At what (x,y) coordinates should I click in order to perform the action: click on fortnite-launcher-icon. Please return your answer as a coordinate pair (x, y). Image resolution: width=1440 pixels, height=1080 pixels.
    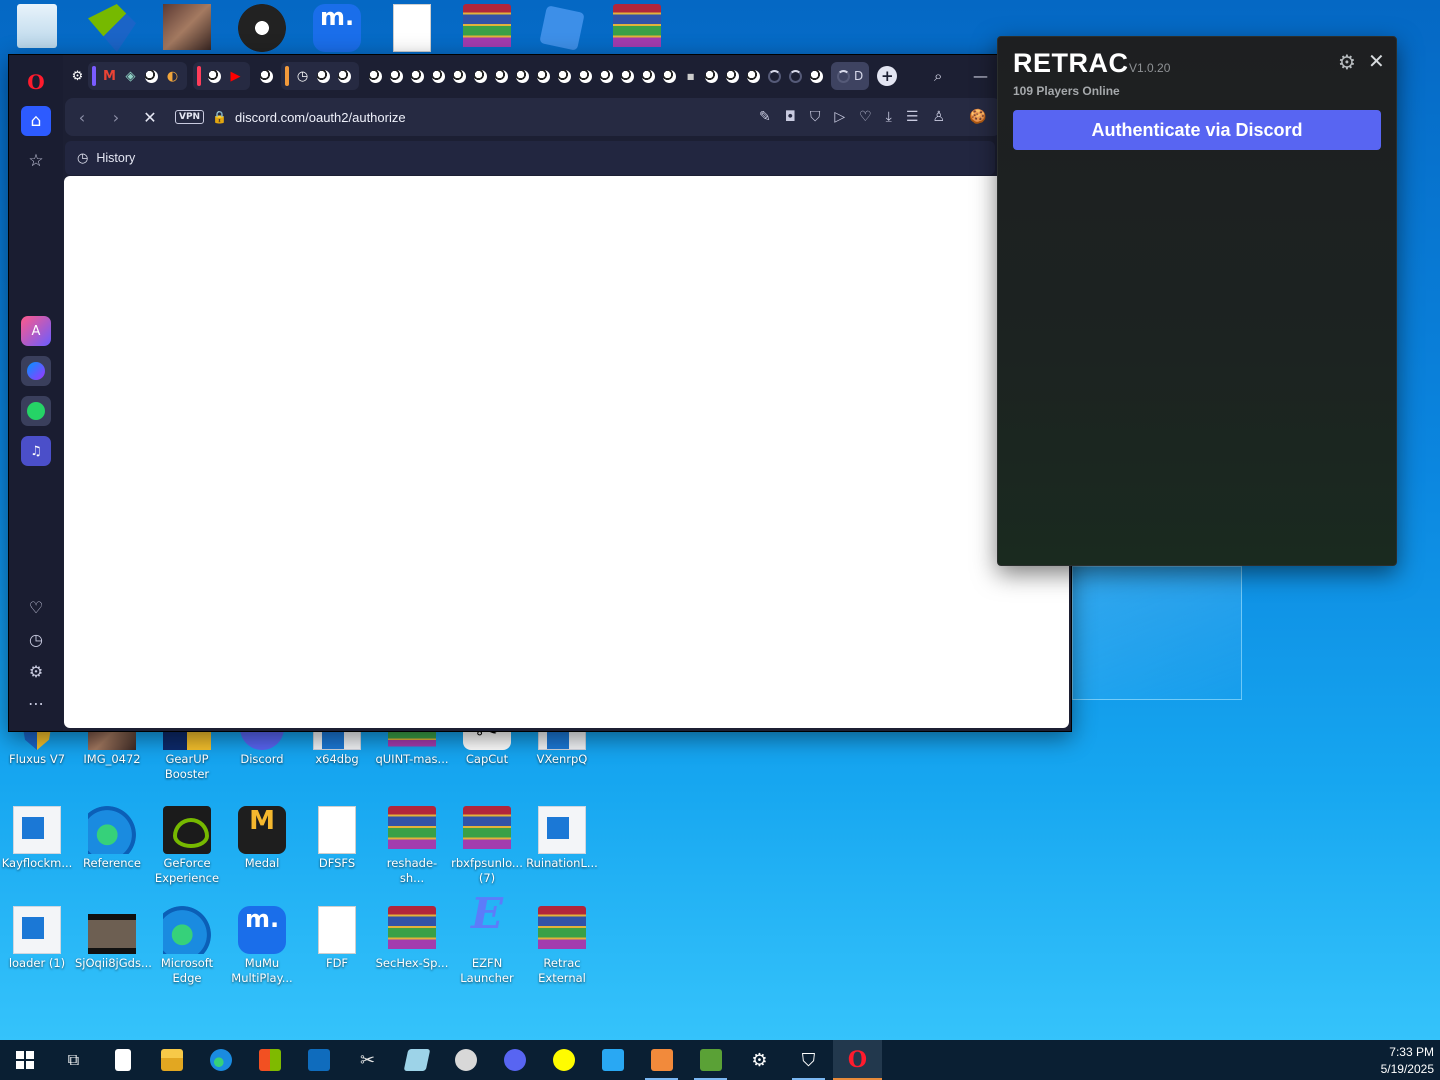
    Looking at the image, I should click on (612, 1060).